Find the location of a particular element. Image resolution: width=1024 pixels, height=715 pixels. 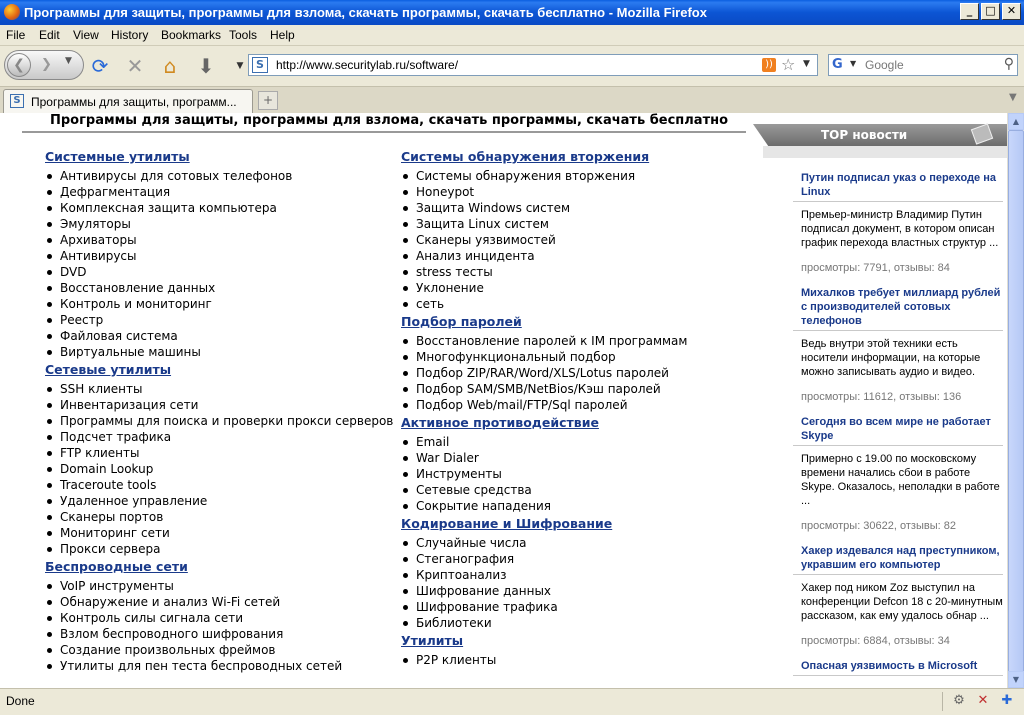

list-item-label: Инструменты is located at coordinates (459, 474).